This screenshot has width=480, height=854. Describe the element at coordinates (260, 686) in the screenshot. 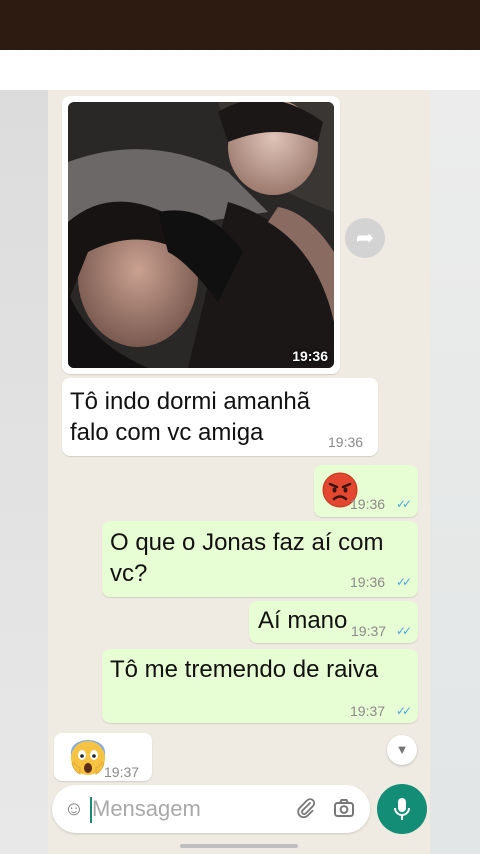

I see `outgoing-message-bubble: Tô me tremendo de raiva 19:37 ✓✓` at that location.